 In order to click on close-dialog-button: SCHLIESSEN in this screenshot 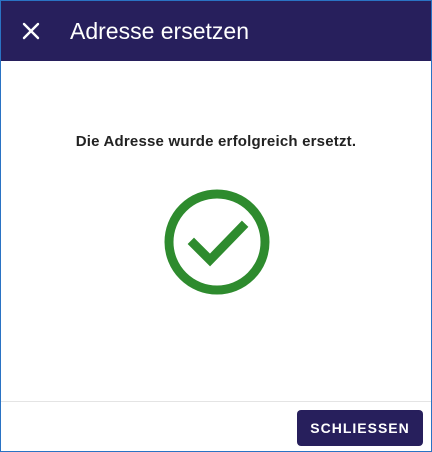, I will do `click(360, 428)`.